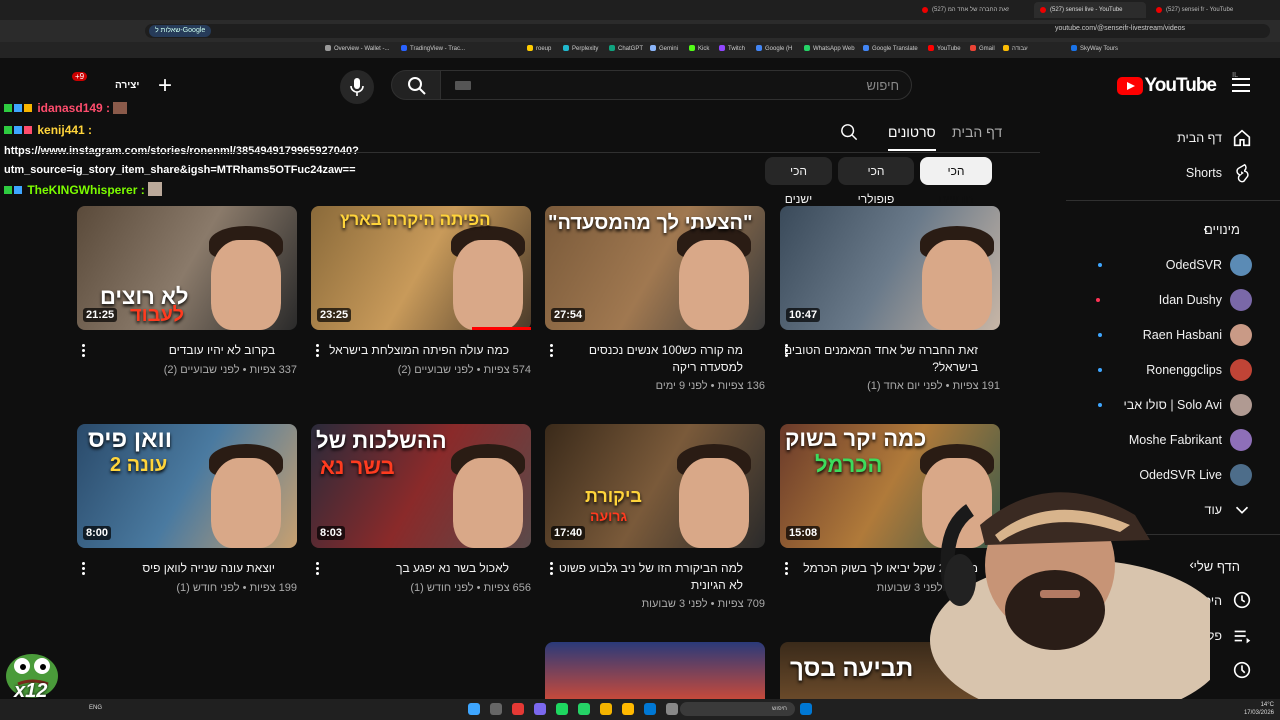  Describe the element at coordinates (737, 709) in the screenshot. I see `taskbar-search: חיפוש` at that location.